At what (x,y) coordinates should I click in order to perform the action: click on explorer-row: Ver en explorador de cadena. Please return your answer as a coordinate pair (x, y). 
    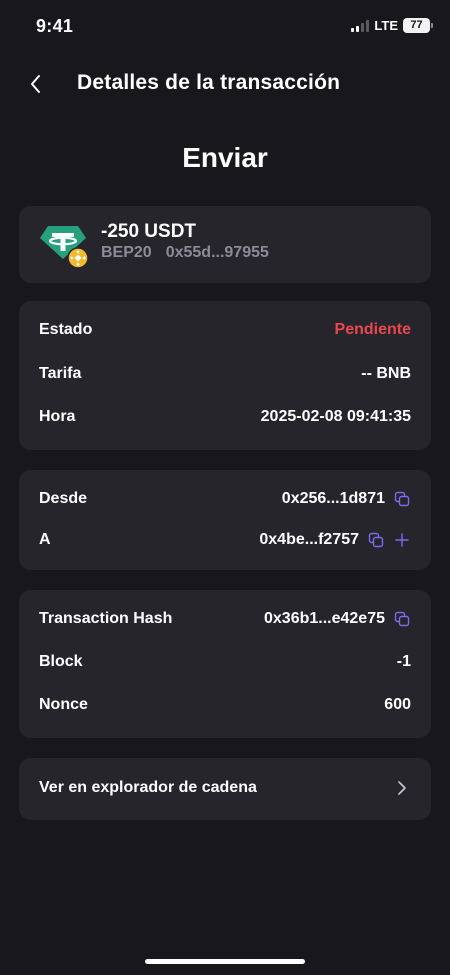
    Looking at the image, I should click on (225, 788).